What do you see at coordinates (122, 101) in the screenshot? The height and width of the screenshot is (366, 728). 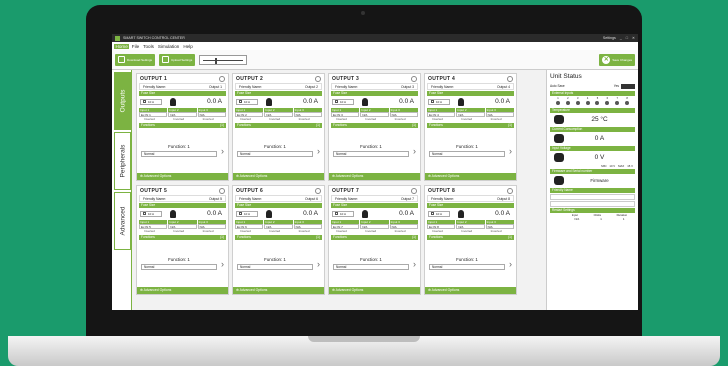 I see `tab-outputs: Outputs` at bounding box center [122, 101].